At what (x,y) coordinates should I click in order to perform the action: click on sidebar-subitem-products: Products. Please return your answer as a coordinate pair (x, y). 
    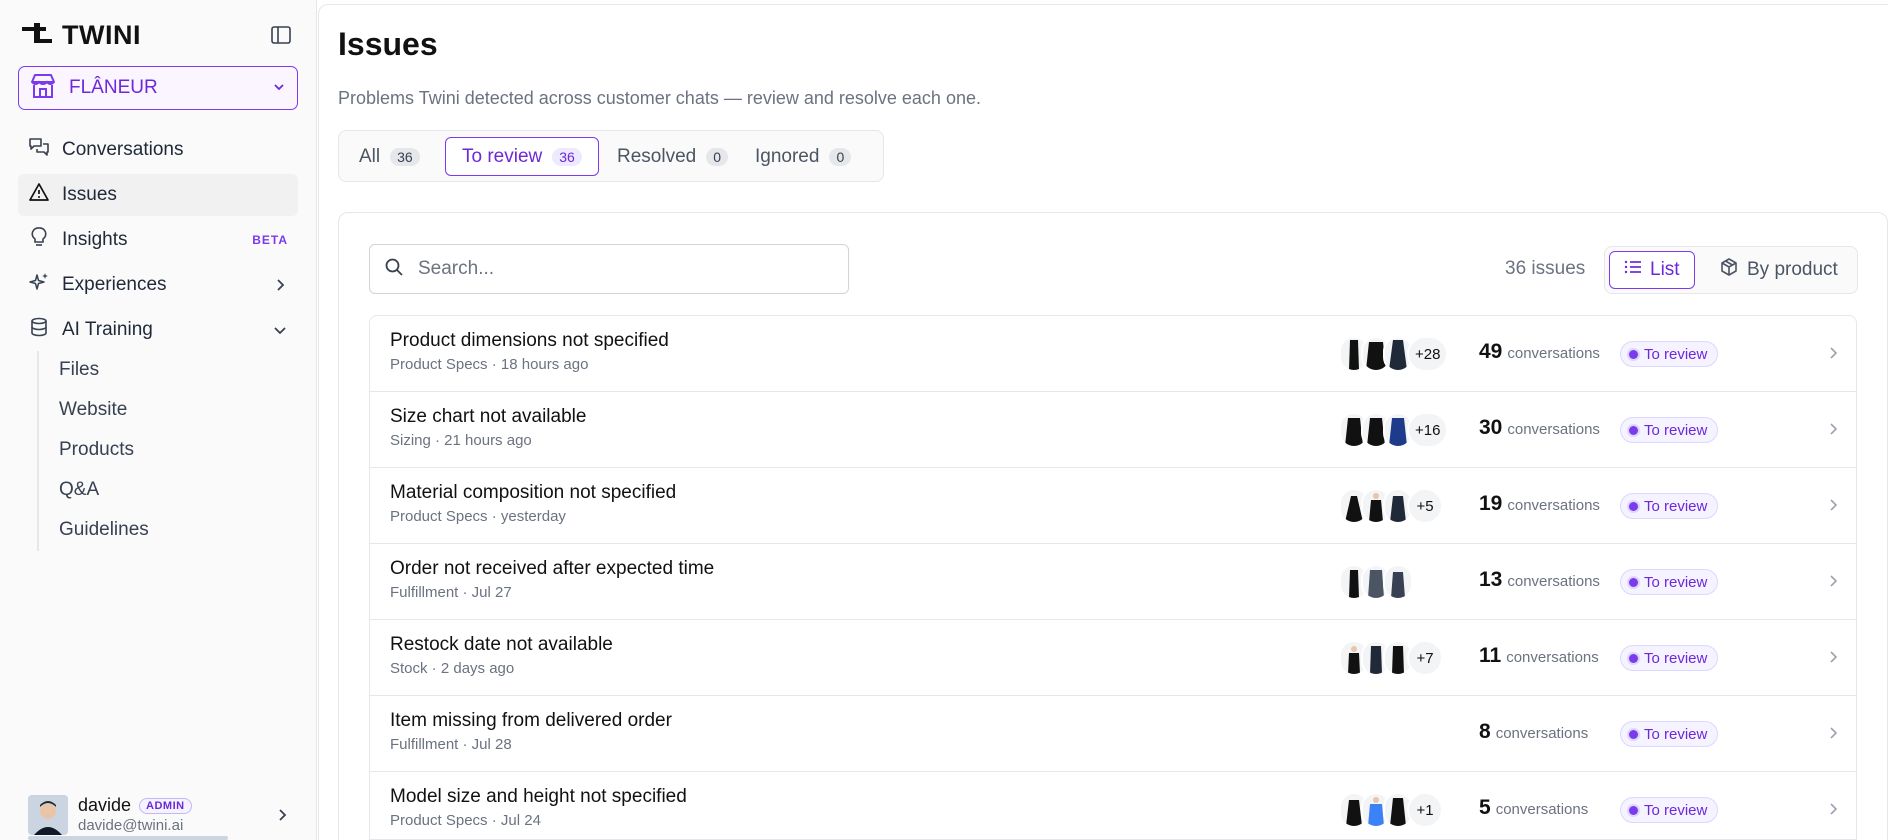
    Looking at the image, I should click on (96, 450).